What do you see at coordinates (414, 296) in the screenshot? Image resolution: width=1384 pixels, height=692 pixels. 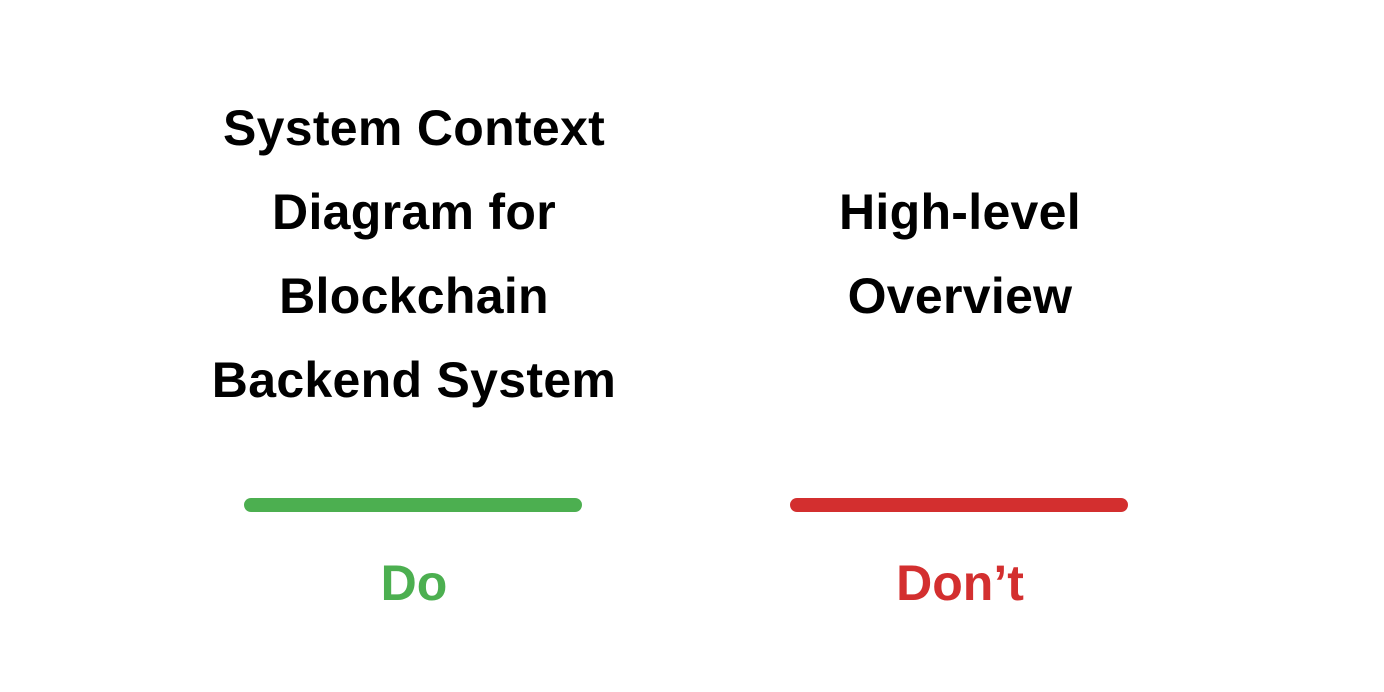 I see `do-example-line: Blockchain` at bounding box center [414, 296].